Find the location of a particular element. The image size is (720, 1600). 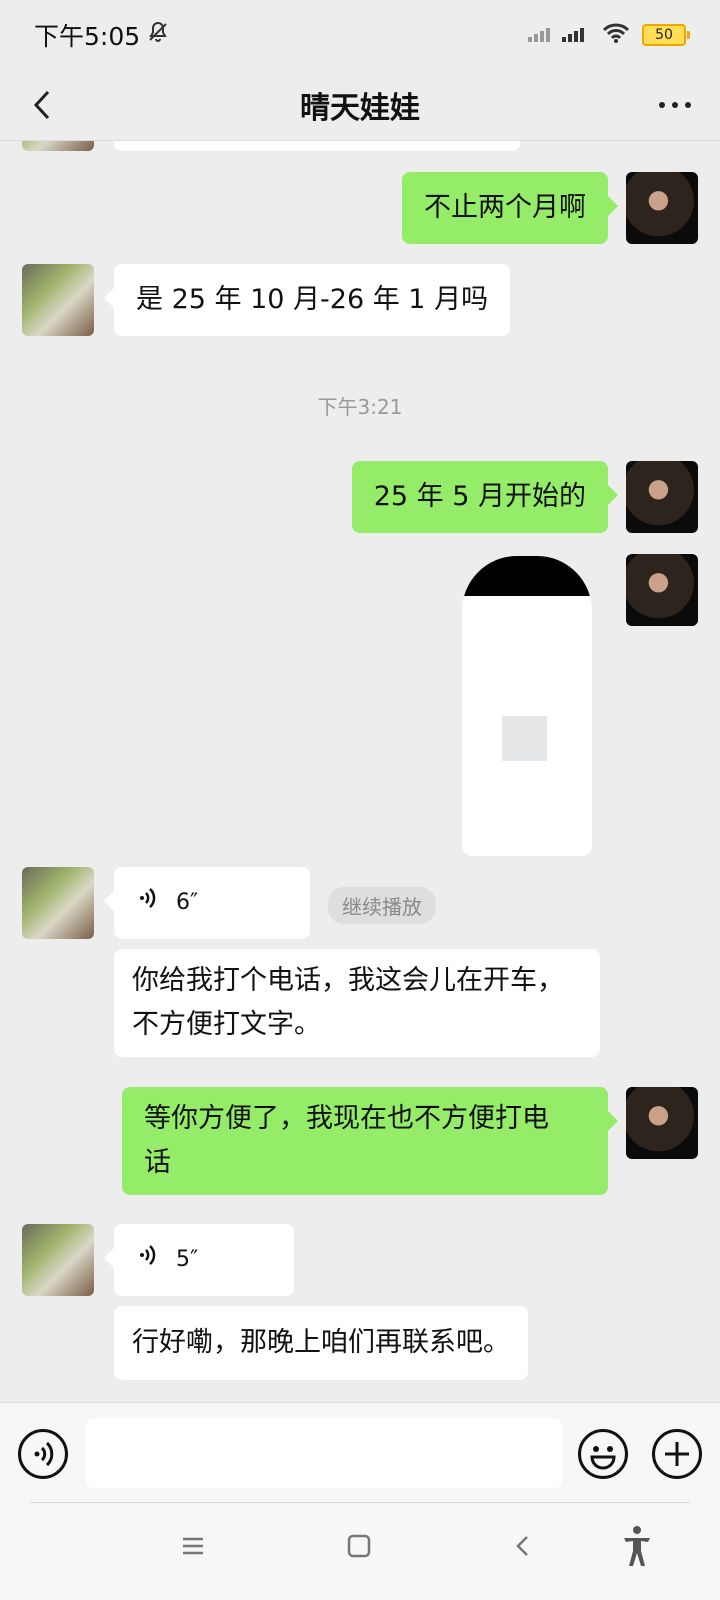

home-icon is located at coordinates (359, 1549).